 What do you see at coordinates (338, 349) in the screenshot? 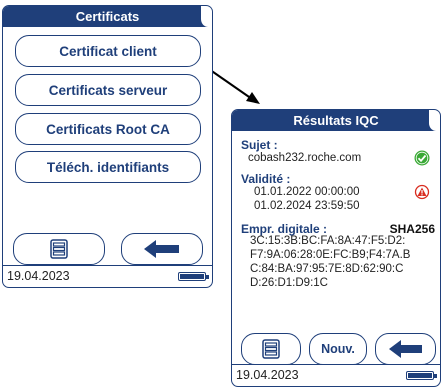
I see `new-button: Nouv.` at bounding box center [338, 349].